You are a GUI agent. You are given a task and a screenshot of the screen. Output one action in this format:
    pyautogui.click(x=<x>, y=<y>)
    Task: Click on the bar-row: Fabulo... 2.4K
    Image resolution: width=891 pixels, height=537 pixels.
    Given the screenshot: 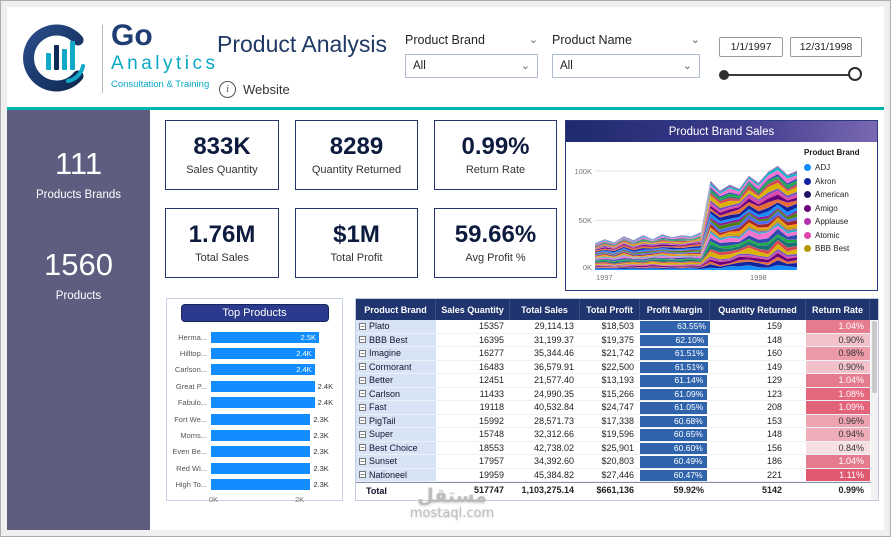 What is the action you would take?
    pyautogui.click(x=254, y=403)
    